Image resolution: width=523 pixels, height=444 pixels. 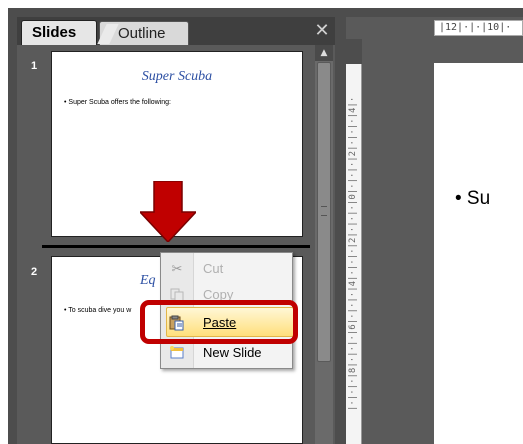 I want to click on close-x-icon: ✕, so click(x=322, y=31).